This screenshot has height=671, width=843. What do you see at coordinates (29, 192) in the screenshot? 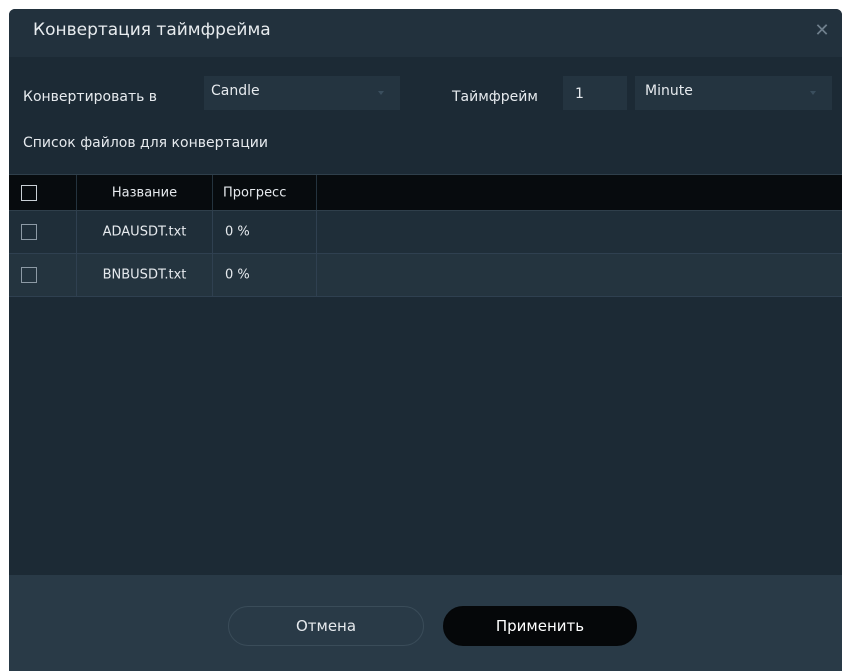
I see `select-all-checkbox` at bounding box center [29, 192].